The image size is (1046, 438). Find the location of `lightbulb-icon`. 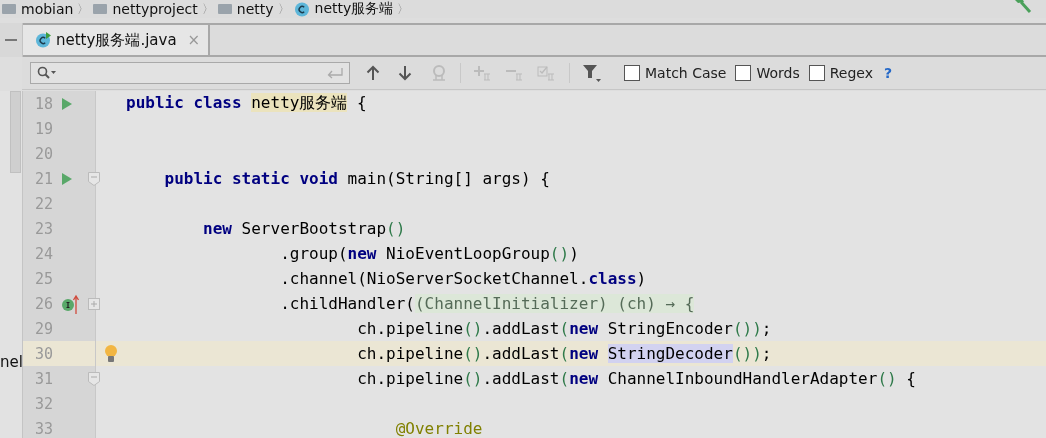

lightbulb-icon is located at coordinates (111, 353).